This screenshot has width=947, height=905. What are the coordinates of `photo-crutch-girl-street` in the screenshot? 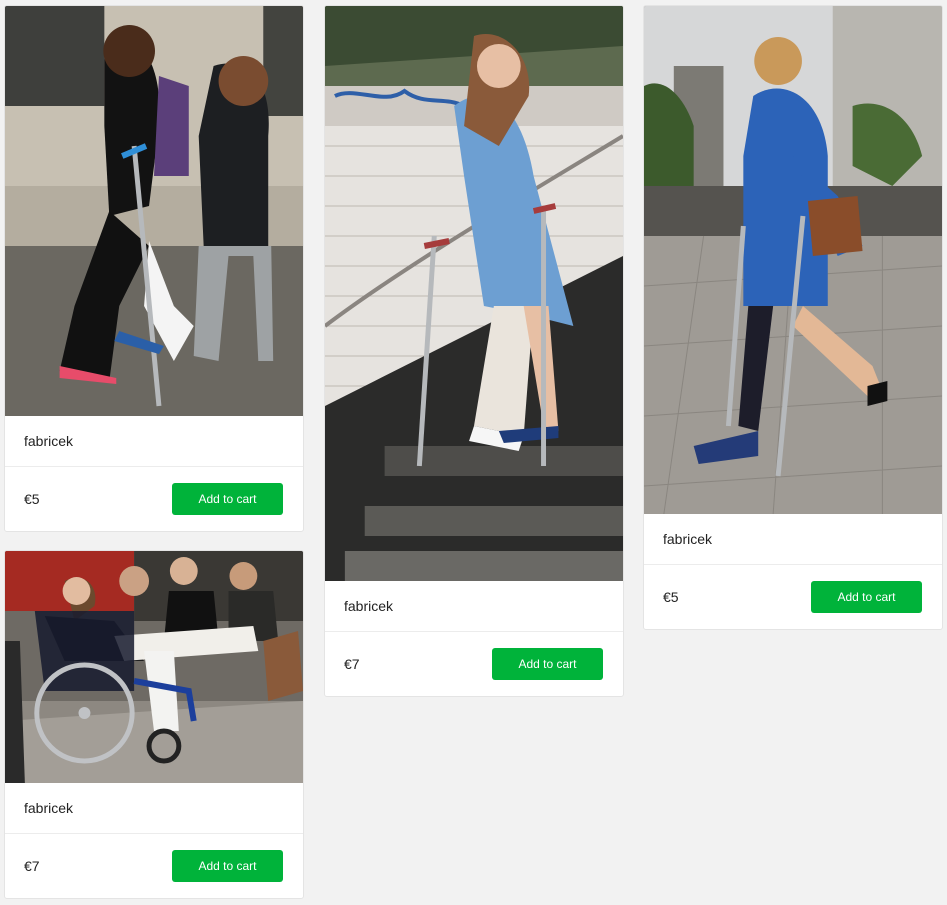 It's located at (154, 211).